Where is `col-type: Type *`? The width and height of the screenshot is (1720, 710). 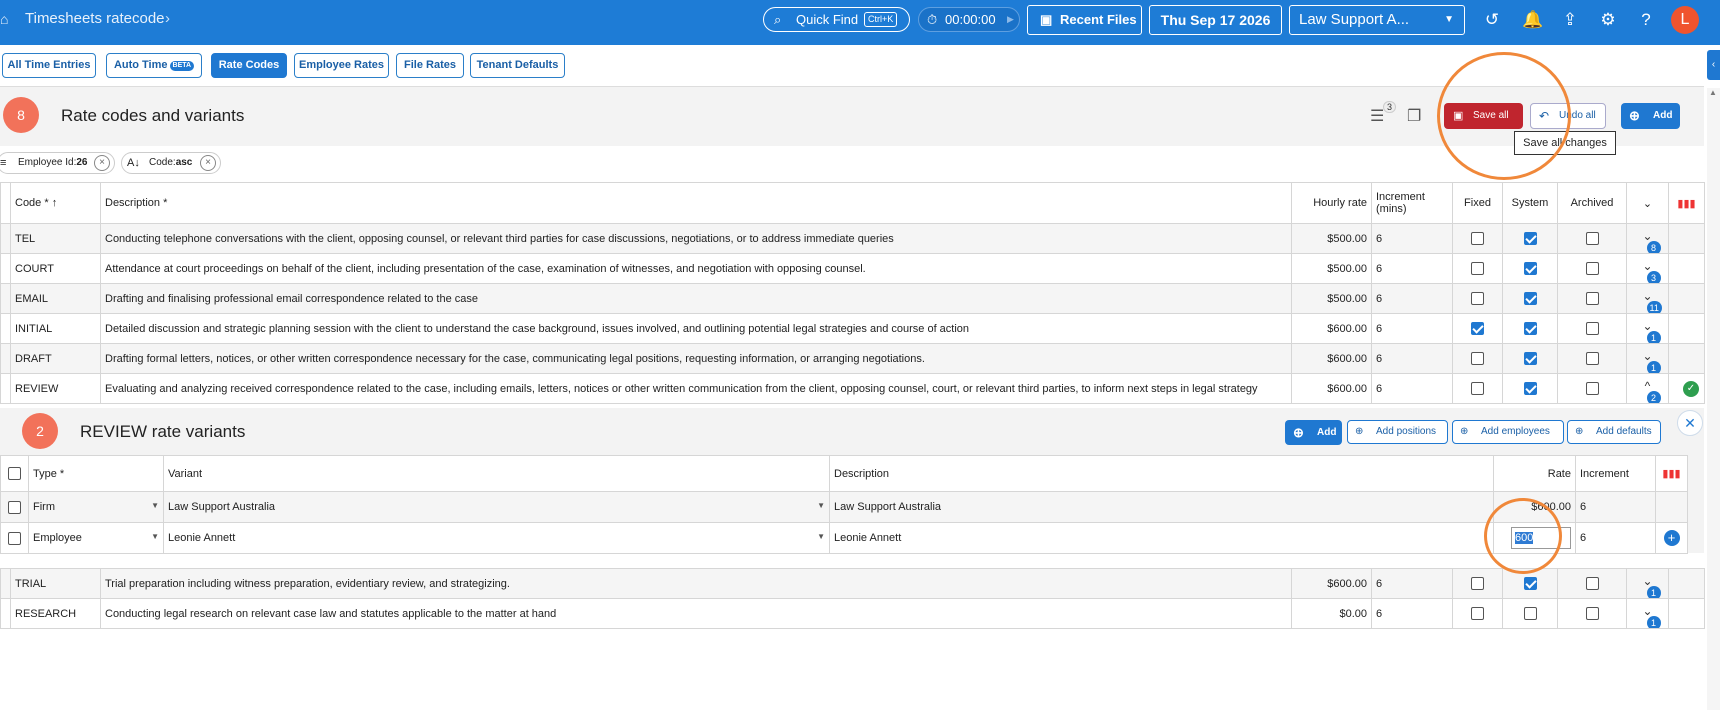
col-type: Type * is located at coordinates (96, 473).